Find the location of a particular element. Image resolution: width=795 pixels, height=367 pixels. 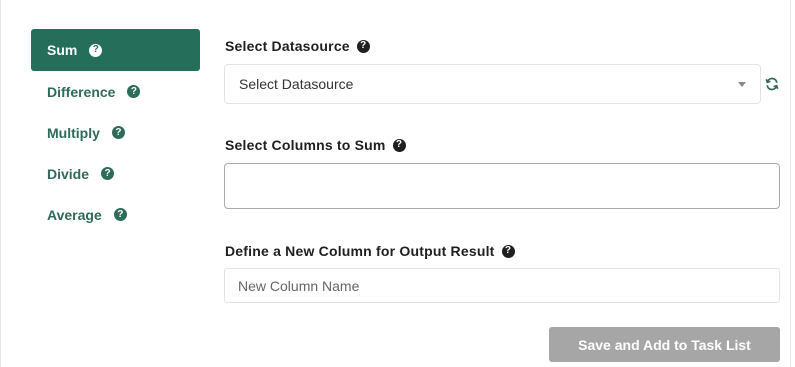

chevron-down-icon is located at coordinates (742, 84).